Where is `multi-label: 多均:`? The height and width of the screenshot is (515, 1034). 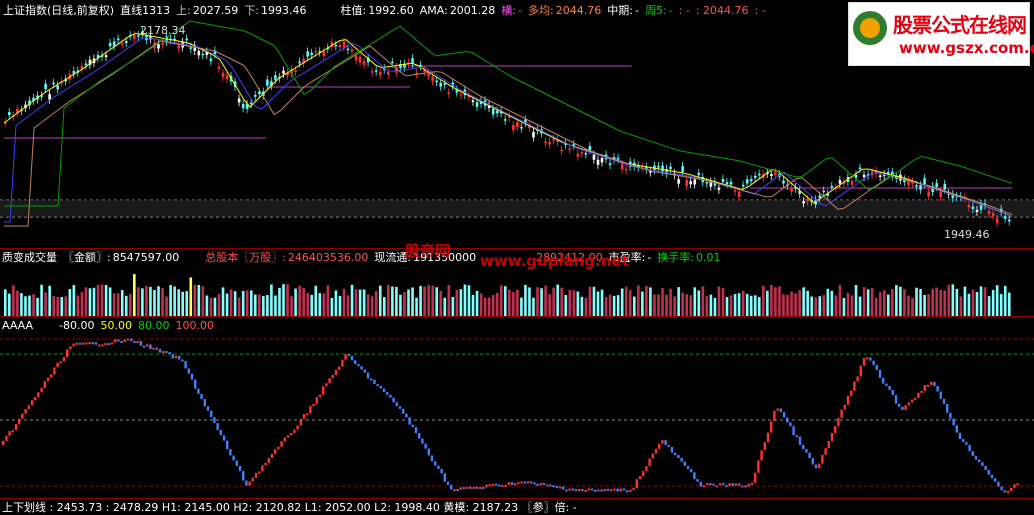
multi-label: 多均: is located at coordinates (541, 10).